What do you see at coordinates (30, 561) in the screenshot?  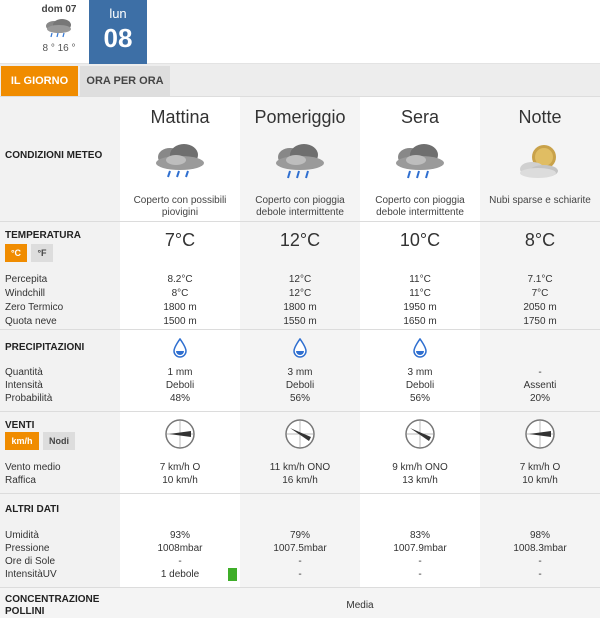 I see `label-ore-di-sole: Ore di Sole` at bounding box center [30, 561].